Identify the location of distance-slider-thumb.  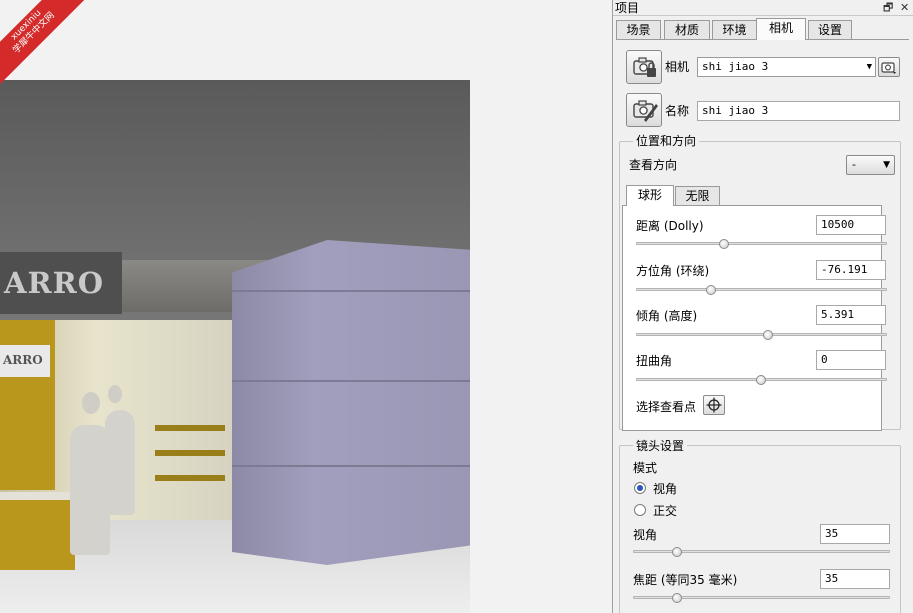
(724, 244).